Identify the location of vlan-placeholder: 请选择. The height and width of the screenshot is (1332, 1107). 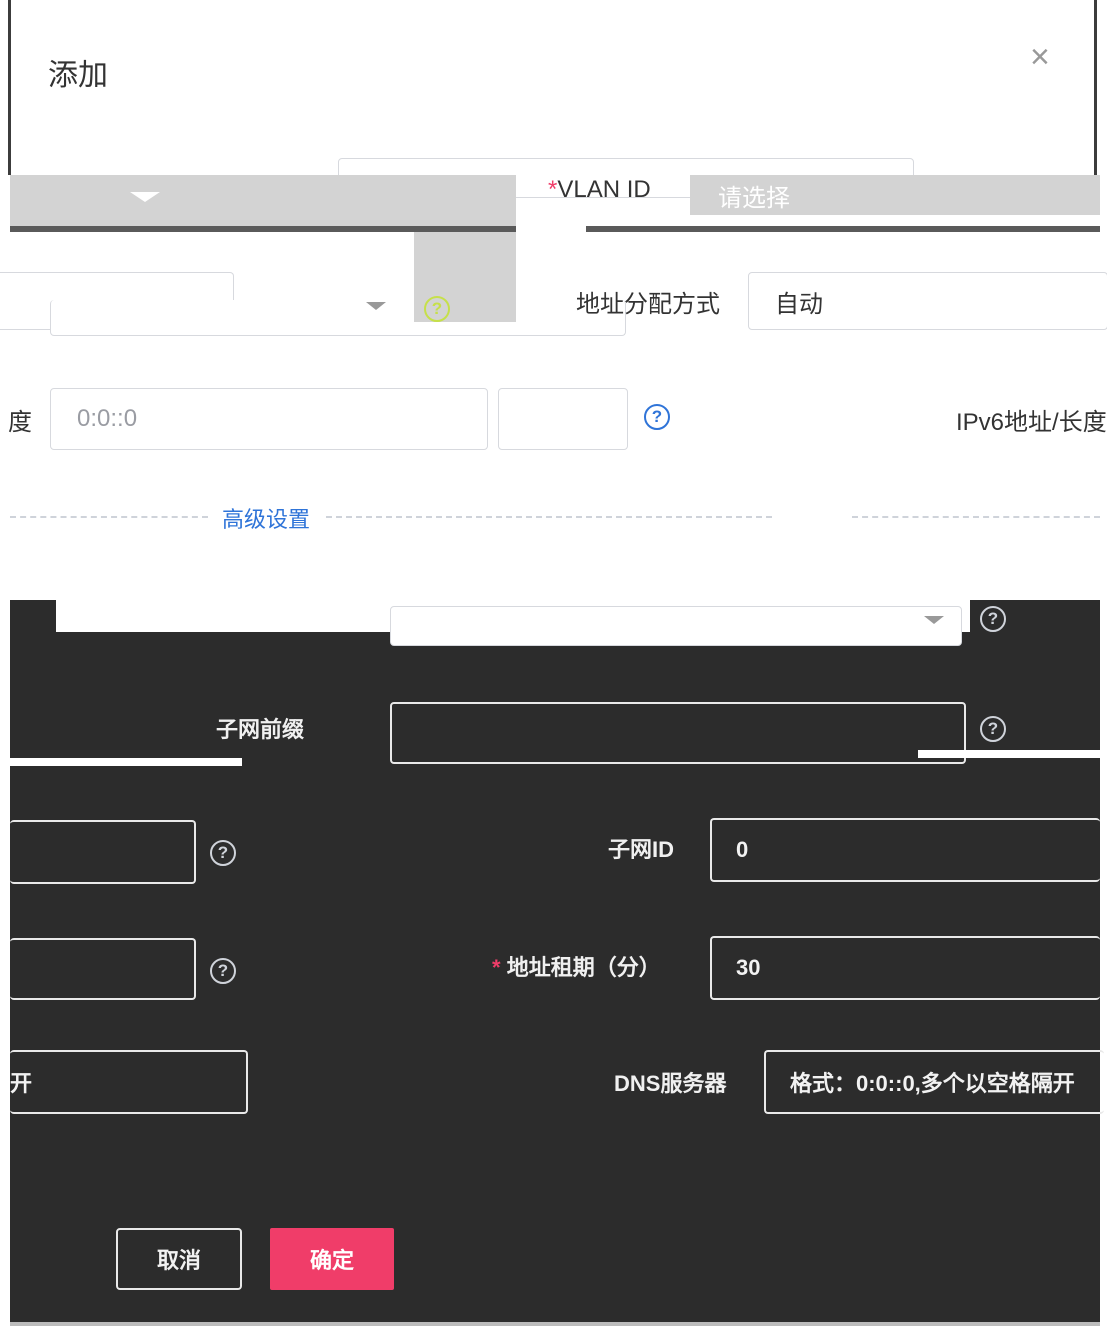
(754, 195).